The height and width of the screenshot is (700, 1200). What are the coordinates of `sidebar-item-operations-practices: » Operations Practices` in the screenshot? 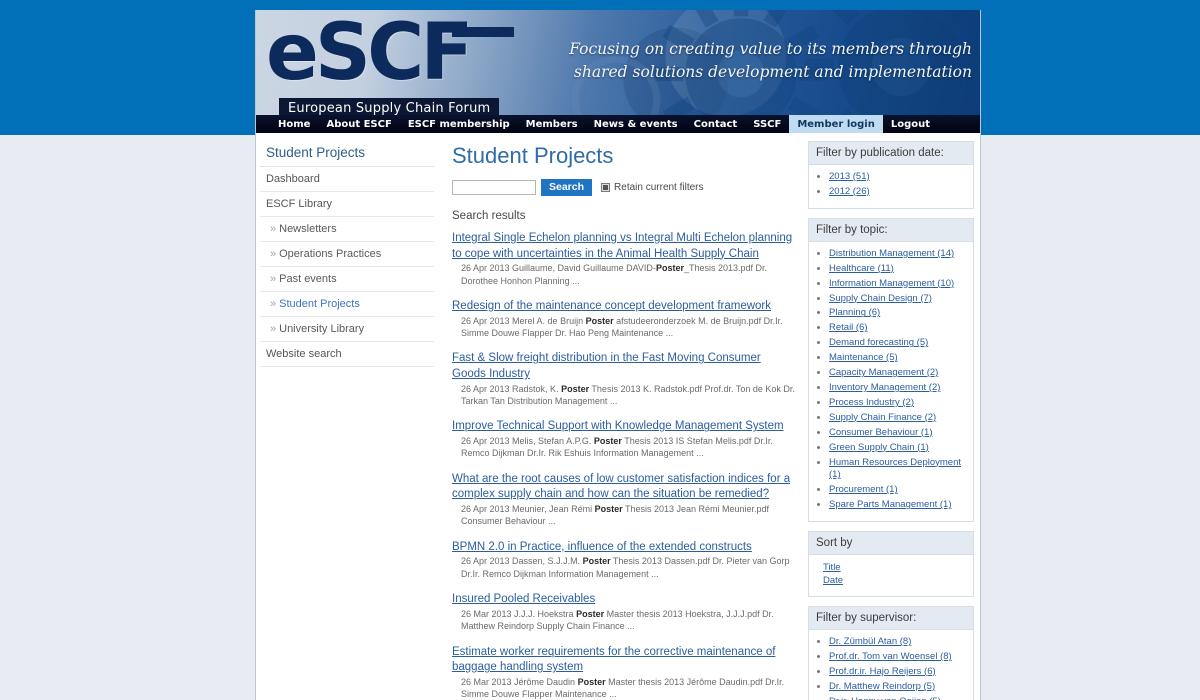 It's located at (347, 254).